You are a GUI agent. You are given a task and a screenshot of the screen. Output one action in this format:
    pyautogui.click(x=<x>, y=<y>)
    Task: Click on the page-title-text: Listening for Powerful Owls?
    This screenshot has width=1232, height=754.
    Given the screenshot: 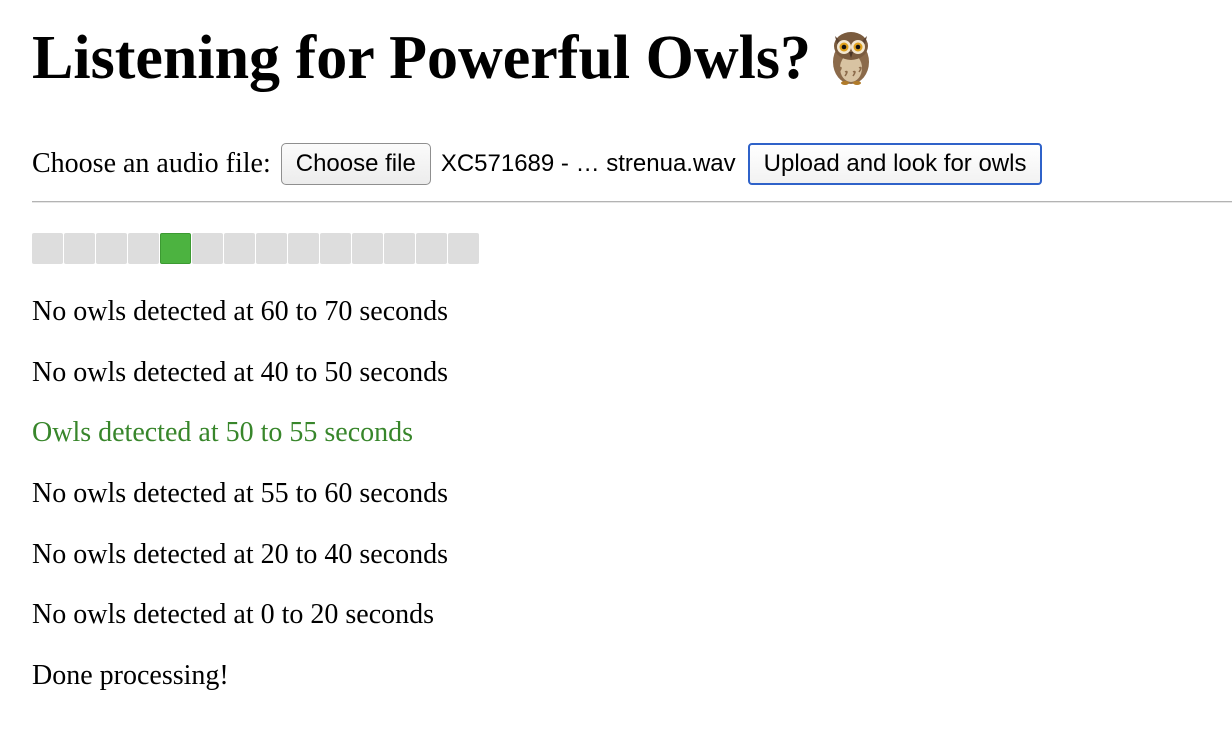 What is the action you would take?
    pyautogui.click(x=421, y=58)
    